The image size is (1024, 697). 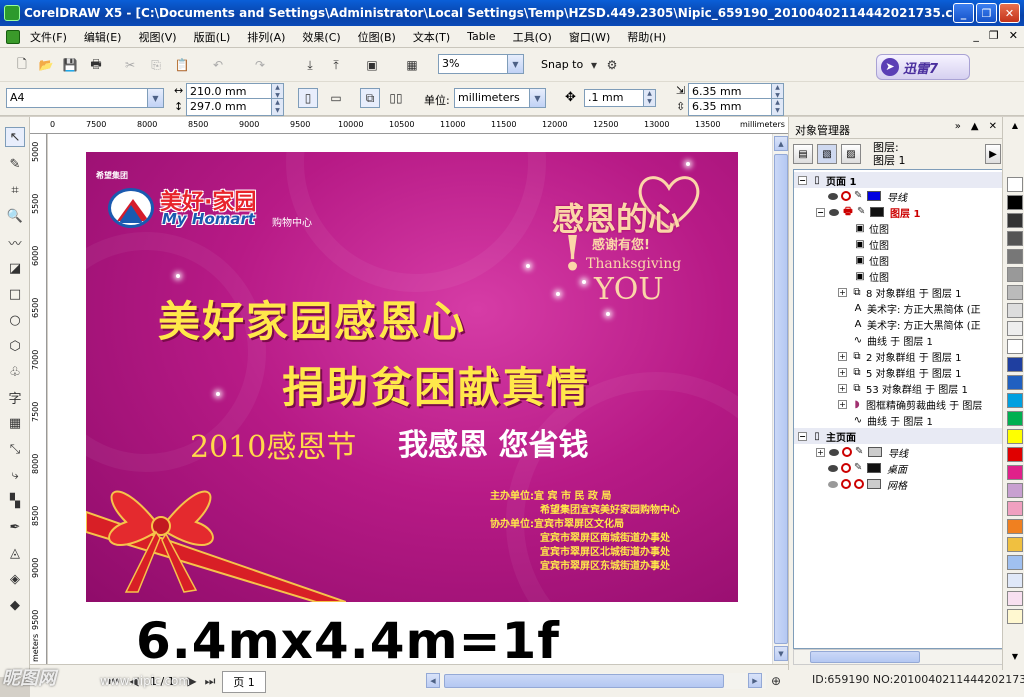 I want to click on zoom-level-combo: 3% ▼, so click(x=481, y=64).